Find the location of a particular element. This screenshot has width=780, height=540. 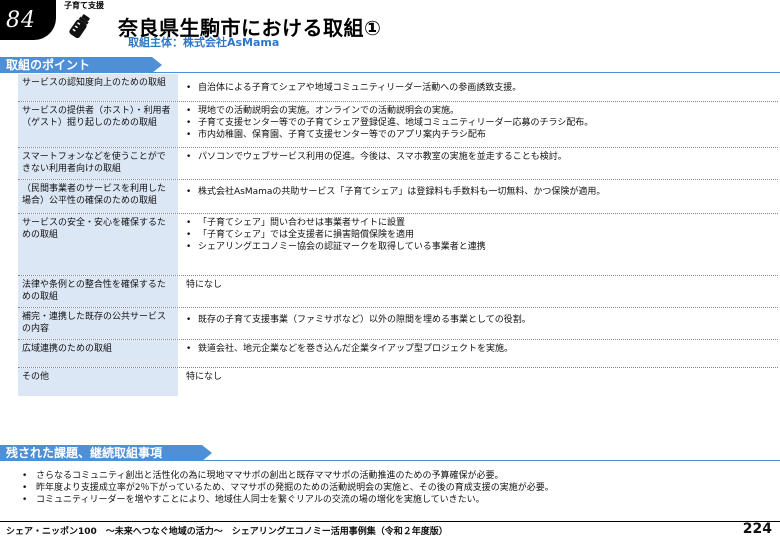

row-heading: サービスの認知度向上のための取組 is located at coordinates (98, 87).